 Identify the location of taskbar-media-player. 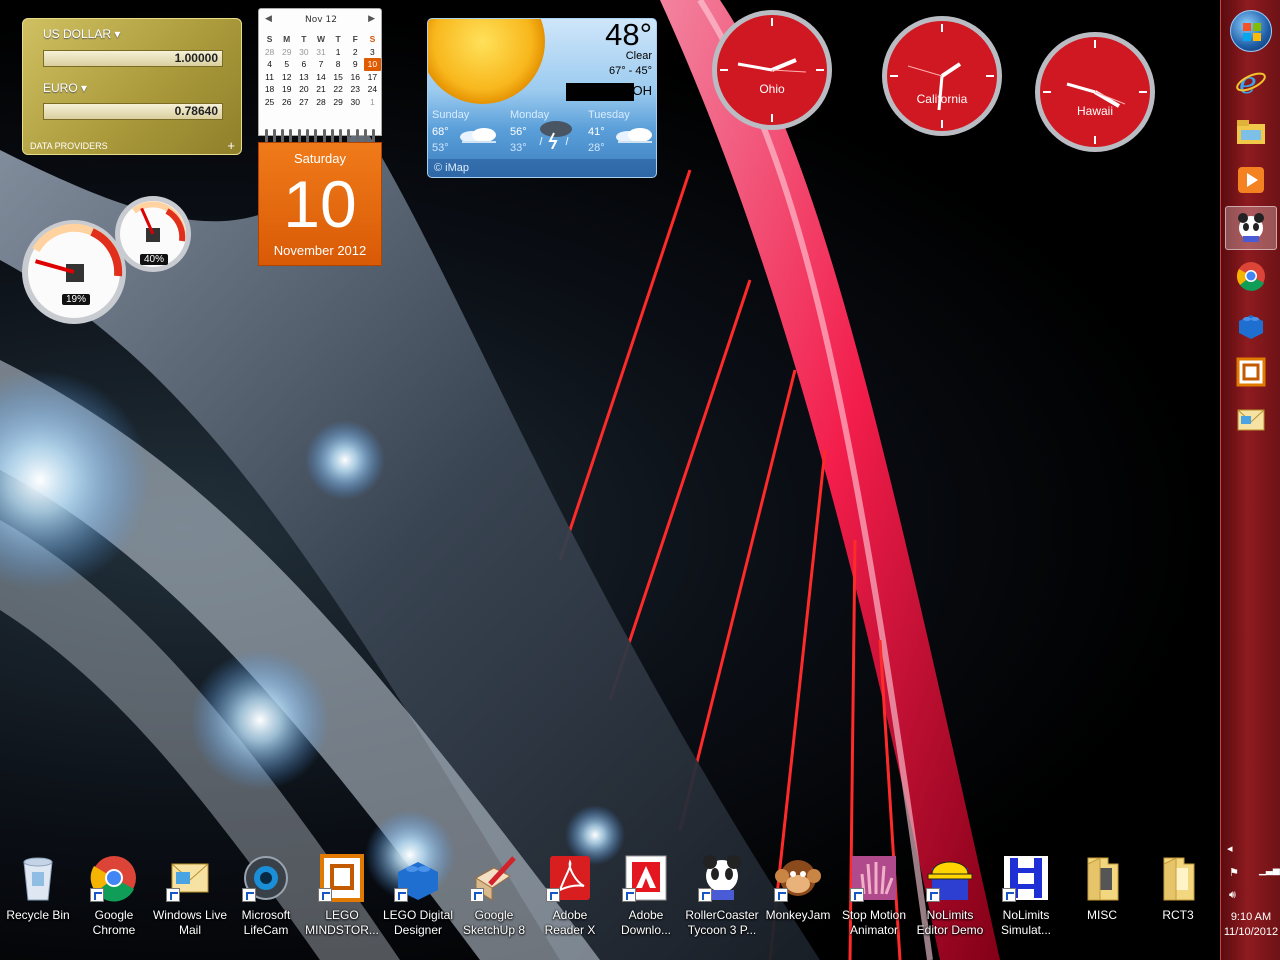
(1251, 180).